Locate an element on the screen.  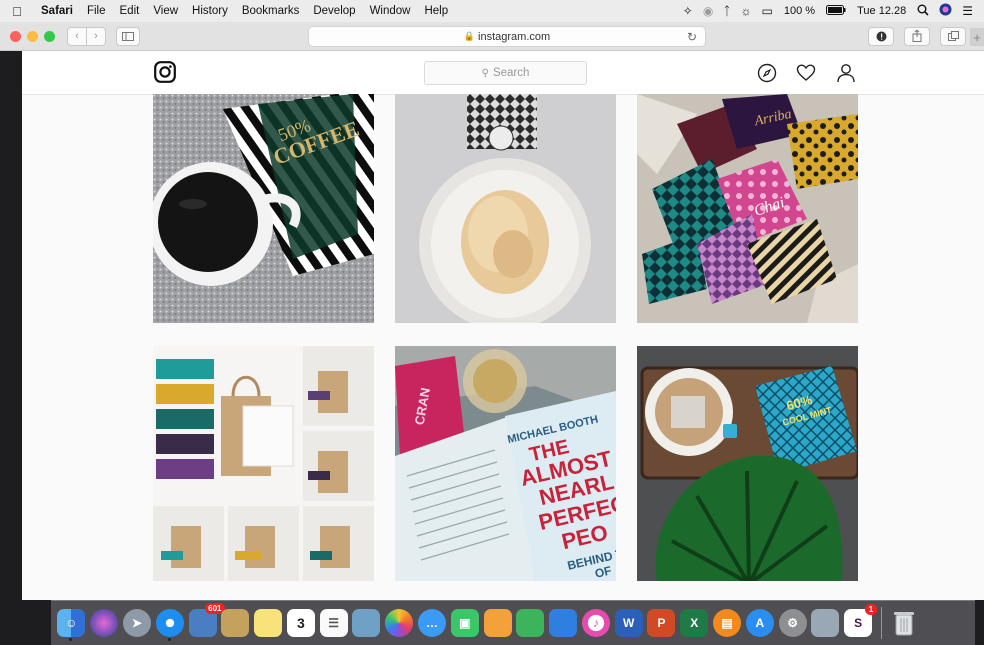
launchpad-icon: ➤ is located at coordinates (136, 623).